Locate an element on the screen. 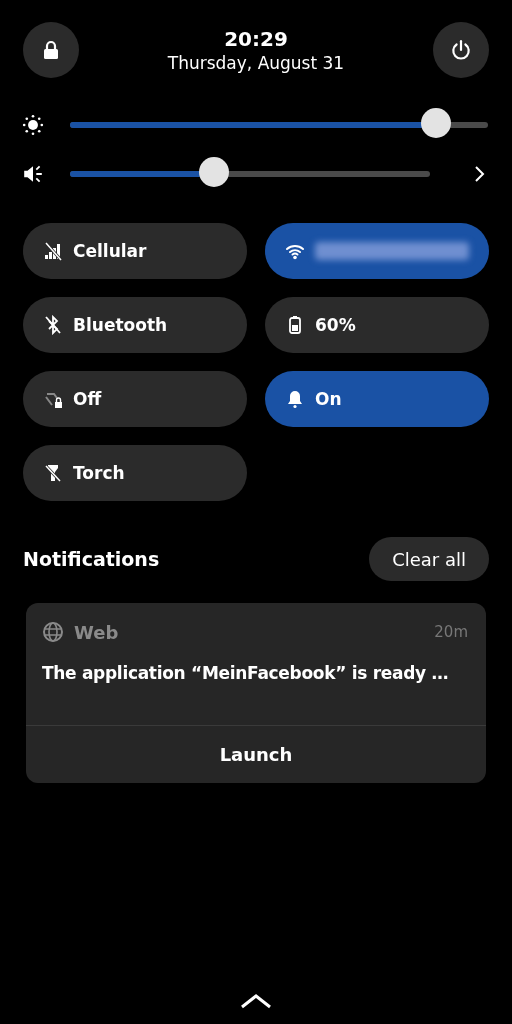 The height and width of the screenshot is (1024, 512). power-icon is located at coordinates (461, 50).